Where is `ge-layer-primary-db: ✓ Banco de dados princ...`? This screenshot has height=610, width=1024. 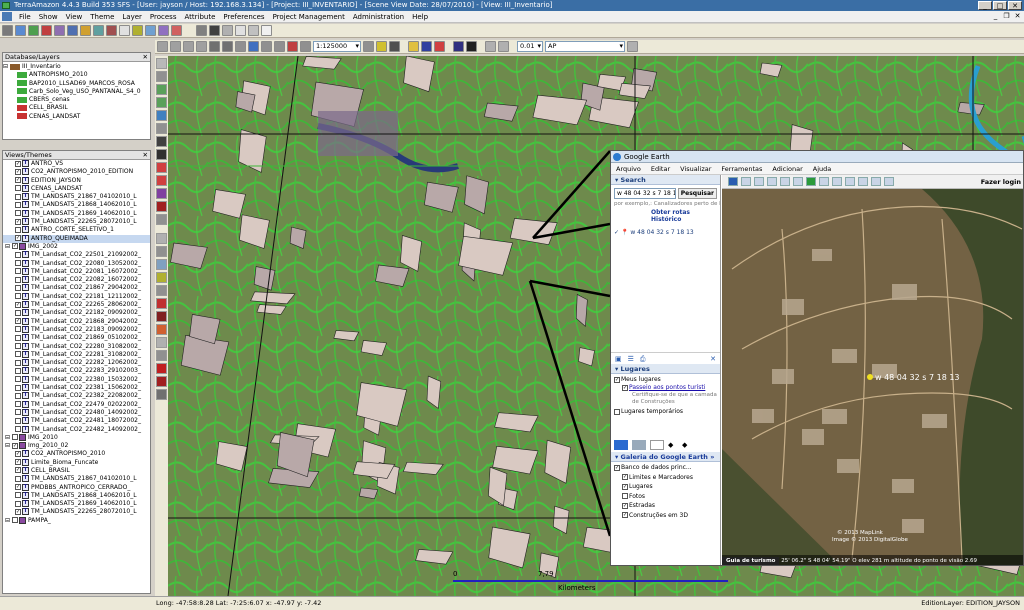
ge-layer-primary-db: ✓ Banco de dados princ... is located at coordinates (665, 468).